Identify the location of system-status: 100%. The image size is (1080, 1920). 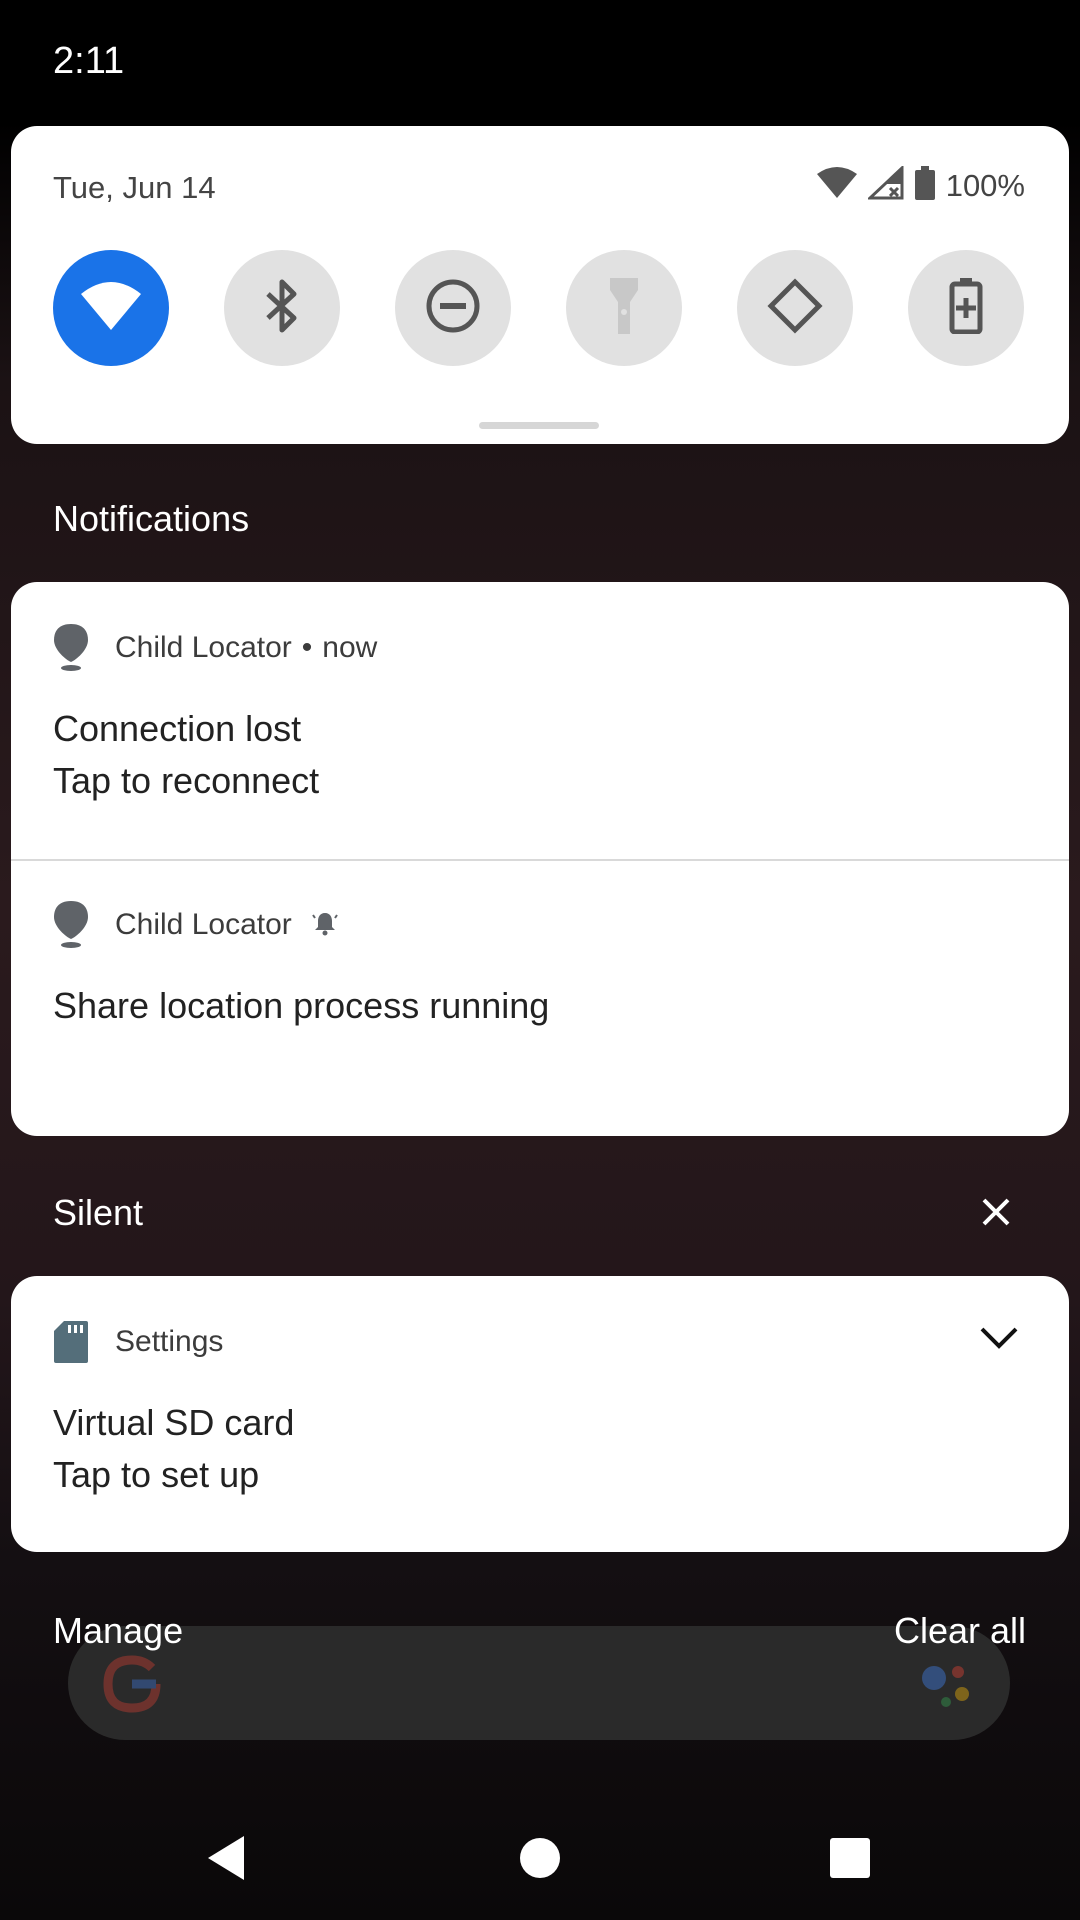
(920, 184).